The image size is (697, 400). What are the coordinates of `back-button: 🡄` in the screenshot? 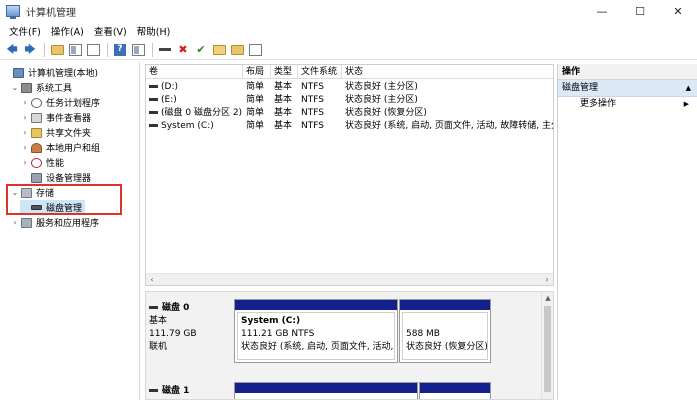 It's located at (12, 50).